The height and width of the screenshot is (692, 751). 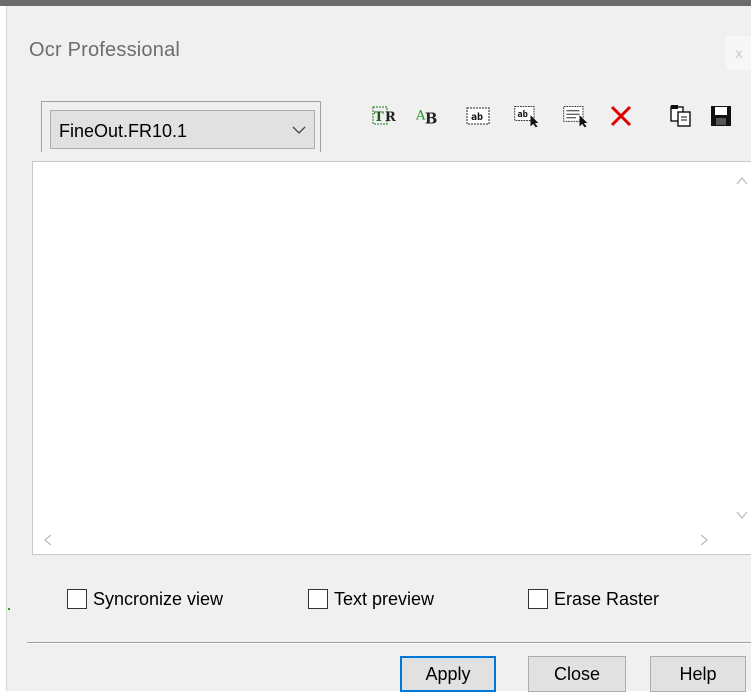 I want to click on chevron-down-icon, so click(x=299, y=130).